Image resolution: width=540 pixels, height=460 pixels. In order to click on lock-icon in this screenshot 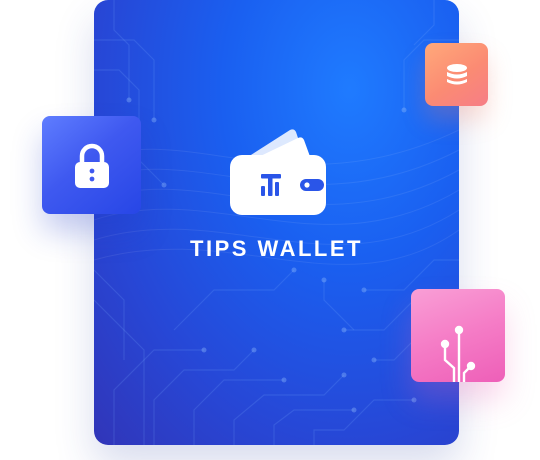, I will do `click(92, 165)`.